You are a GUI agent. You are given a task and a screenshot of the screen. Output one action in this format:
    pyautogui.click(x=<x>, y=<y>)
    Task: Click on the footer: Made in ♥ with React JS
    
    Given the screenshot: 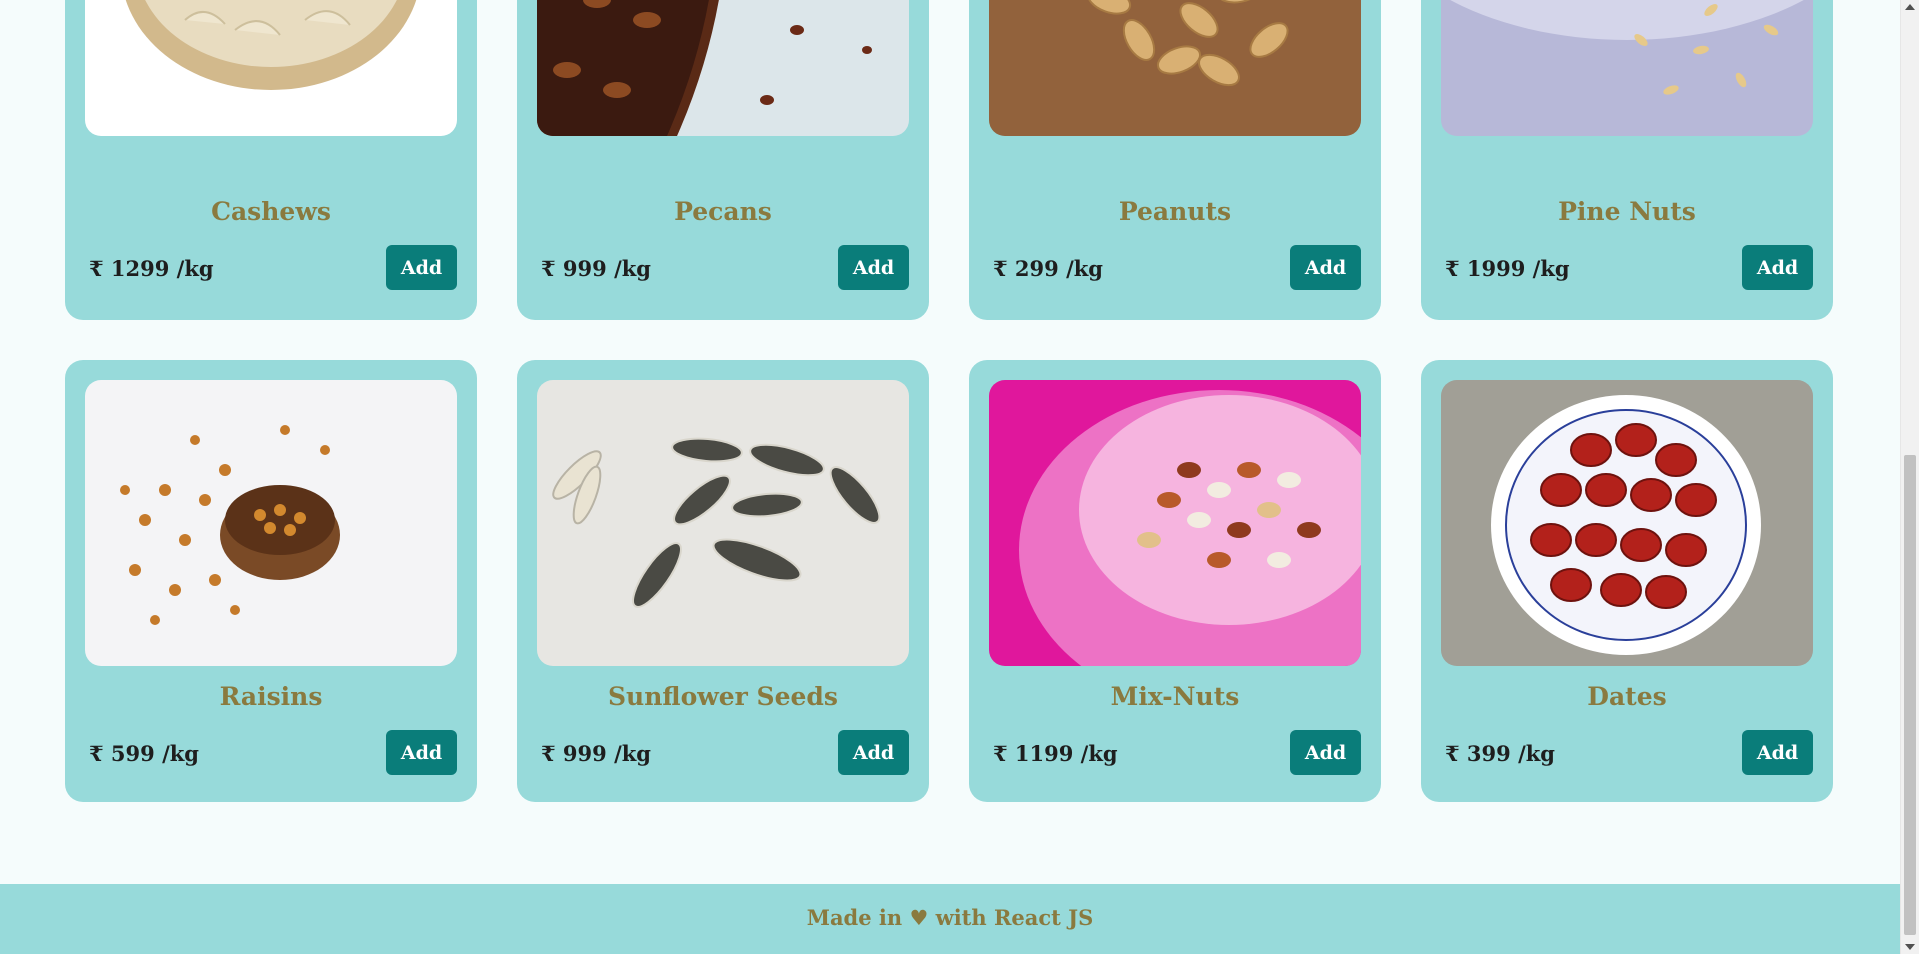 What is the action you would take?
    pyautogui.click(x=950, y=919)
    